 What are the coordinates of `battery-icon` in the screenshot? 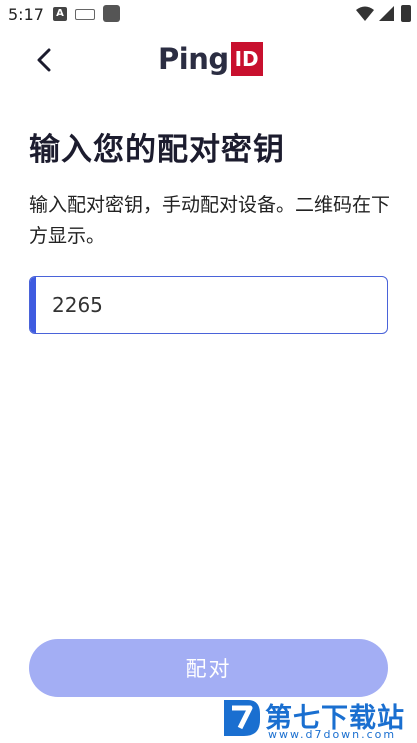 It's located at (406, 13).